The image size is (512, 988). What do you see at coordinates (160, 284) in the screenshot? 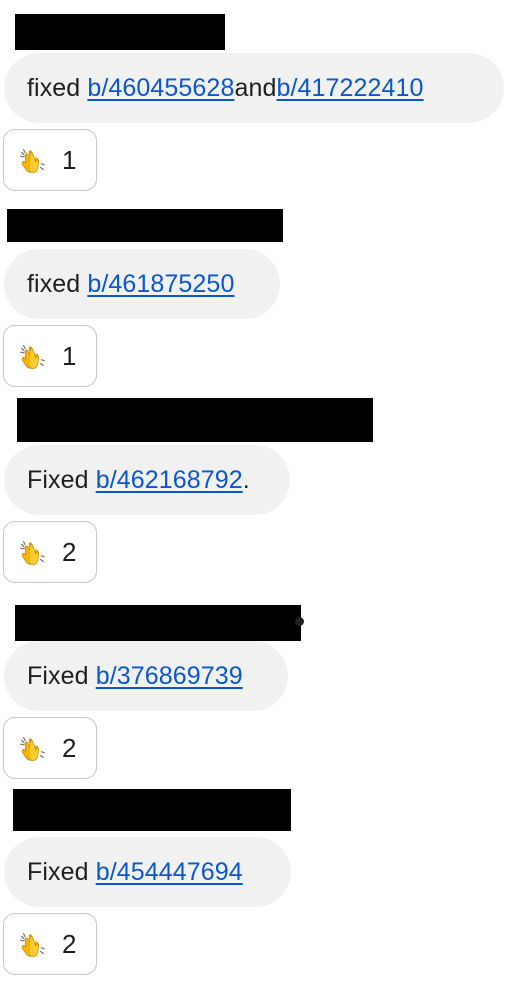
I see `bug-link: b/461875250` at bounding box center [160, 284].